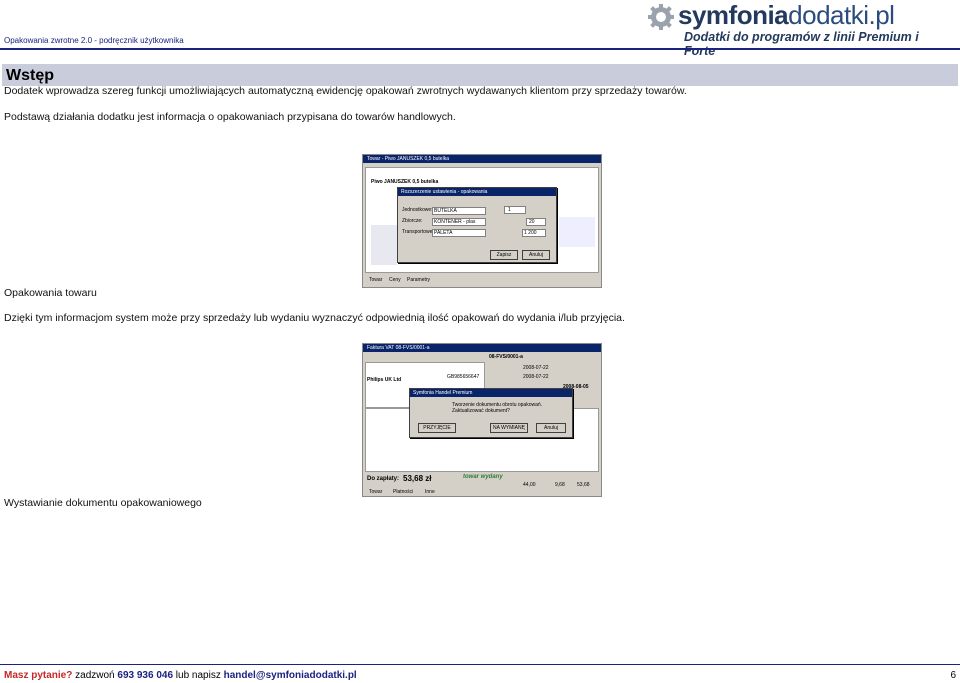 This screenshot has height=683, width=960. What do you see at coordinates (198, 675) in the screenshot?
I see `footer-or-write: lub napisz` at bounding box center [198, 675].